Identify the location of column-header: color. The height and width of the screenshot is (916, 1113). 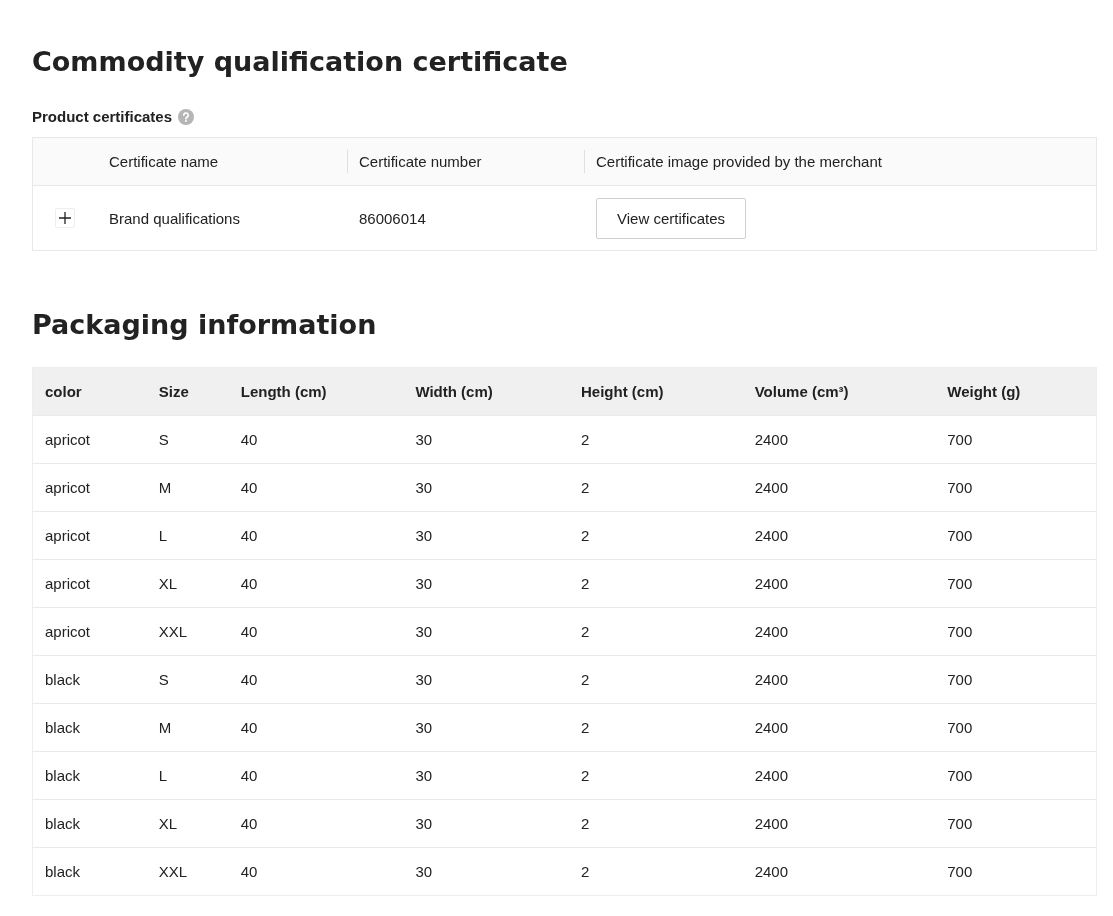
(89, 391).